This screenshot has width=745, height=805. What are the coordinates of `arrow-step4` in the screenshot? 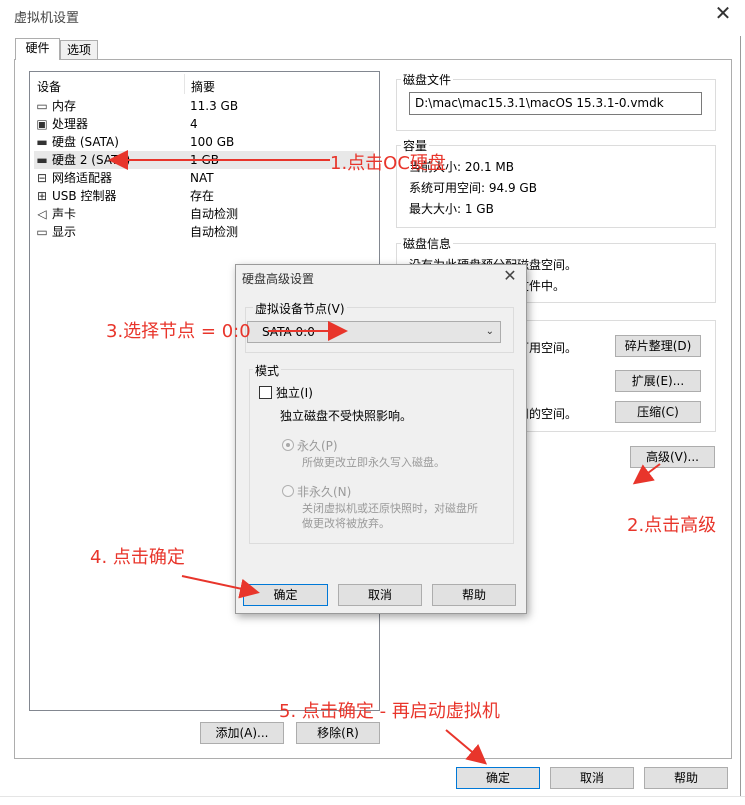 It's located at (220, 587).